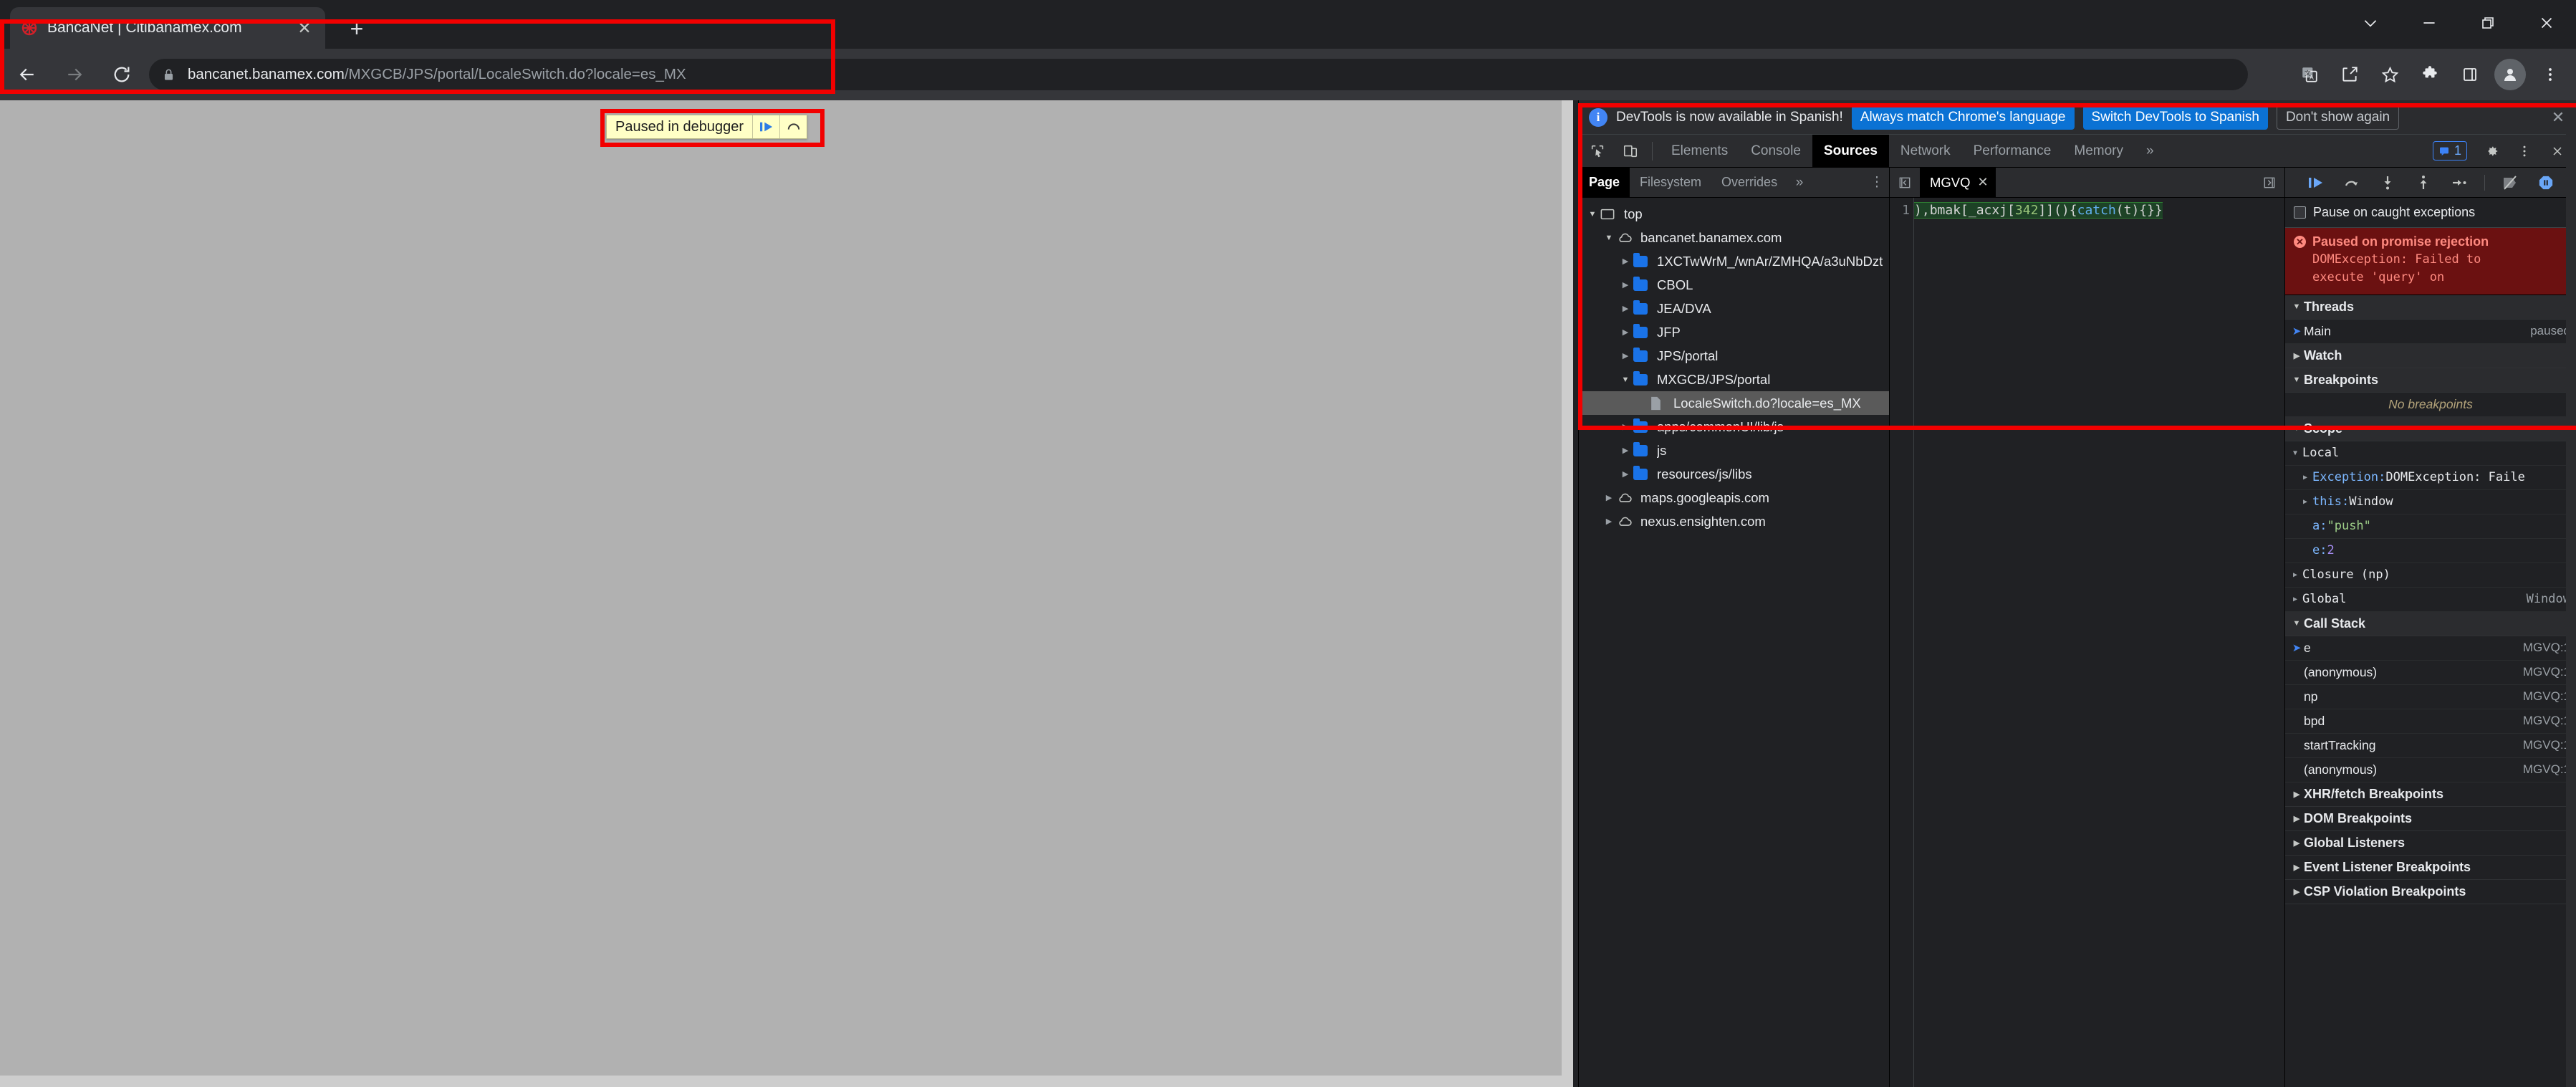  Describe the element at coordinates (2524, 151) in the screenshot. I see `more-options-icon` at that location.